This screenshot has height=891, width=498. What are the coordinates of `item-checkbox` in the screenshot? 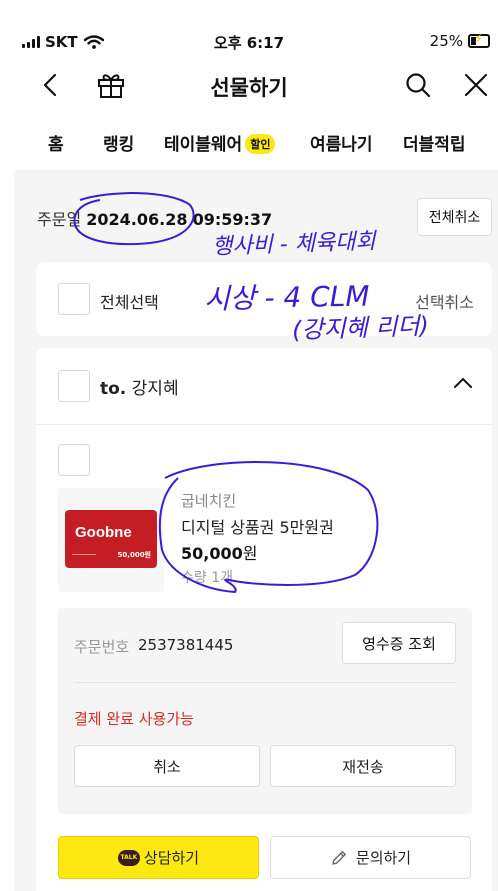 It's located at (74, 460).